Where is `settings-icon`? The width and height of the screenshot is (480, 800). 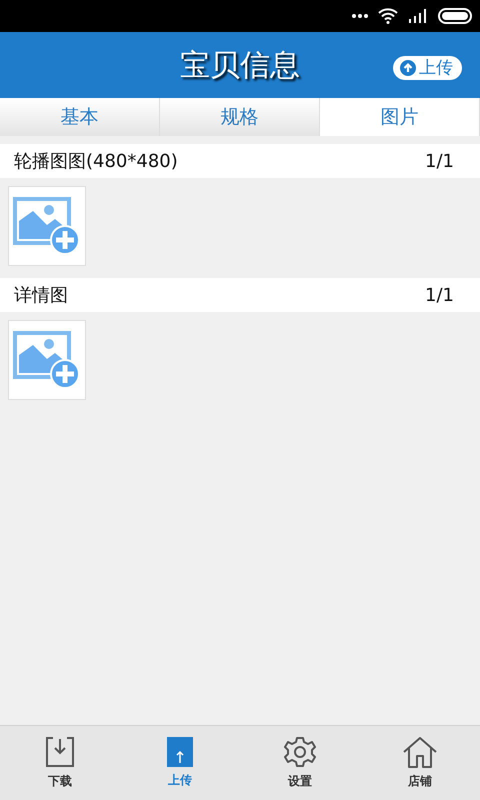
settings-icon is located at coordinates (300, 752).